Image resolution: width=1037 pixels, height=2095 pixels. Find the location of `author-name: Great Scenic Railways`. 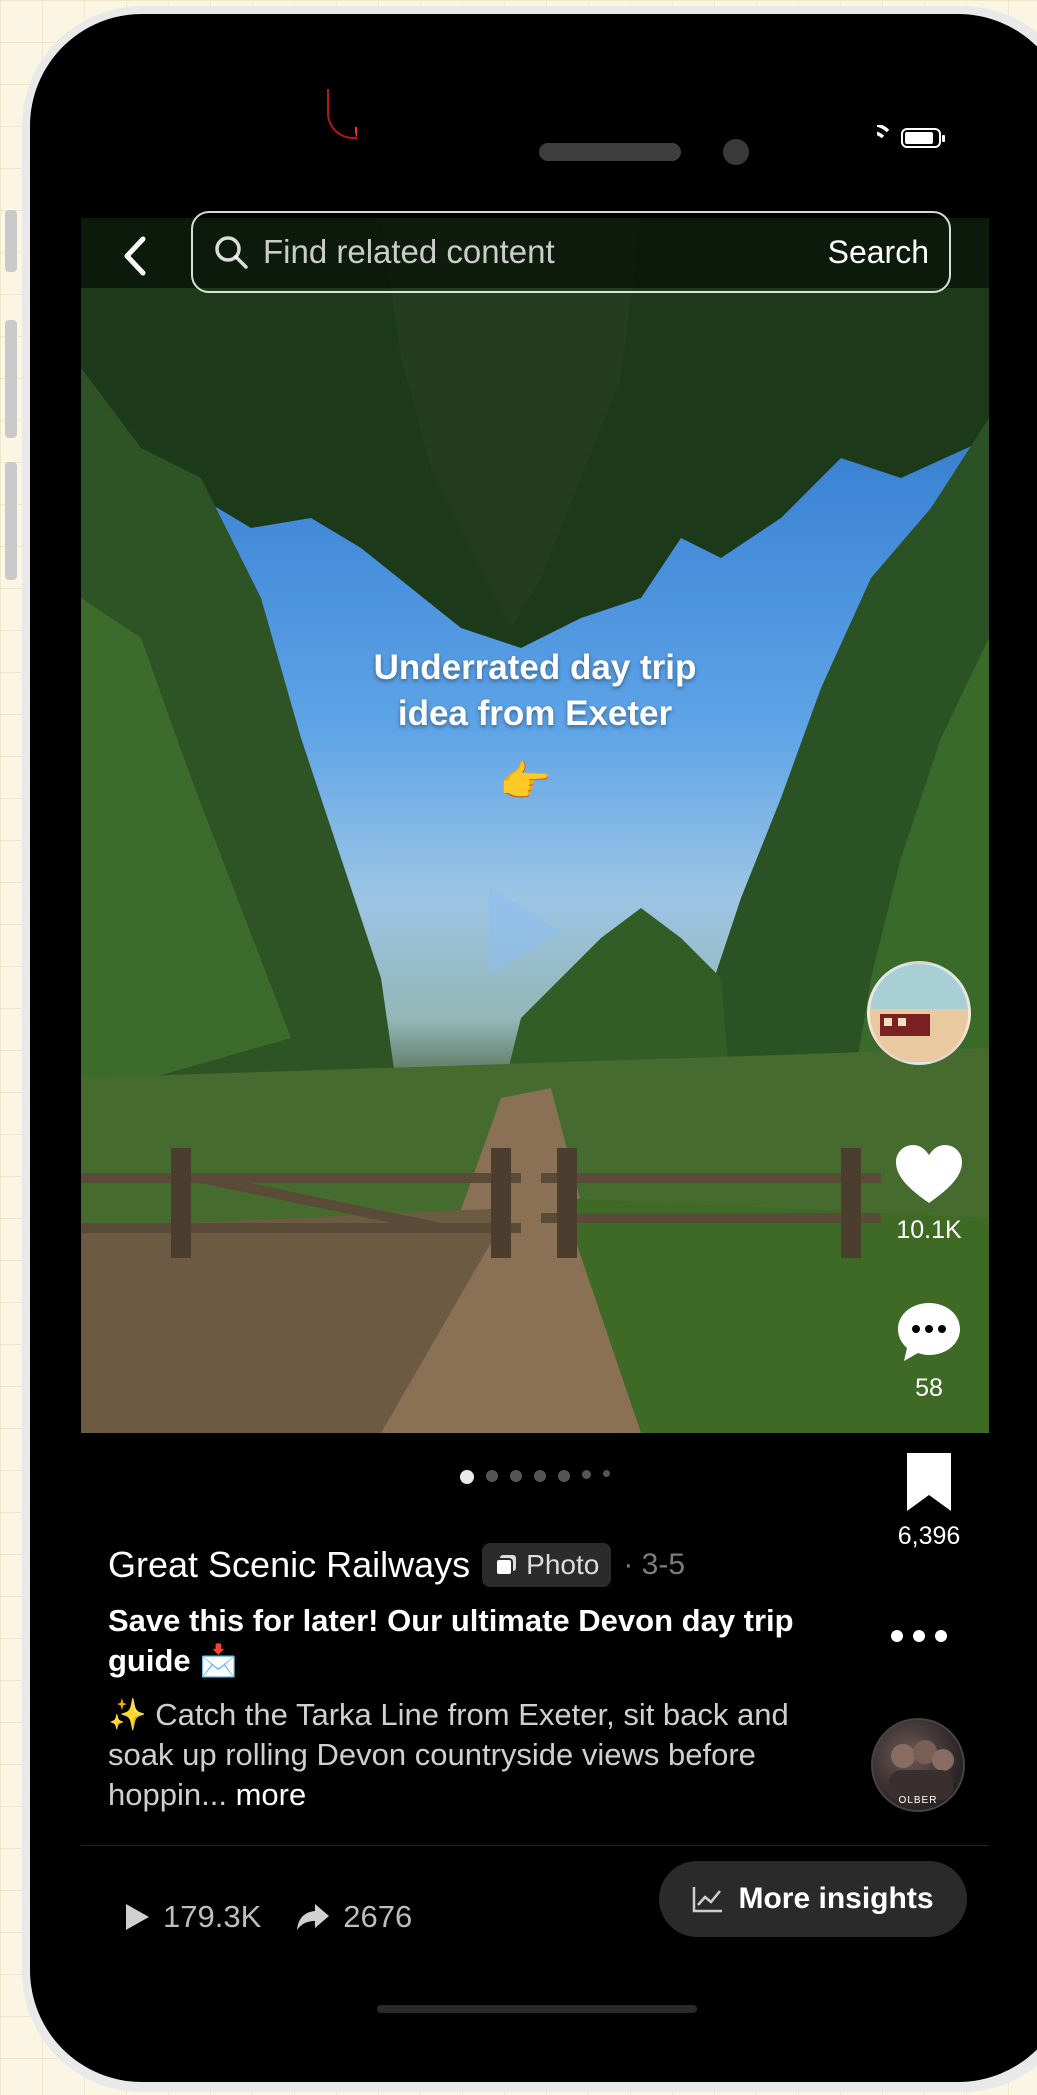

author-name: Great Scenic Railways is located at coordinates (289, 1565).